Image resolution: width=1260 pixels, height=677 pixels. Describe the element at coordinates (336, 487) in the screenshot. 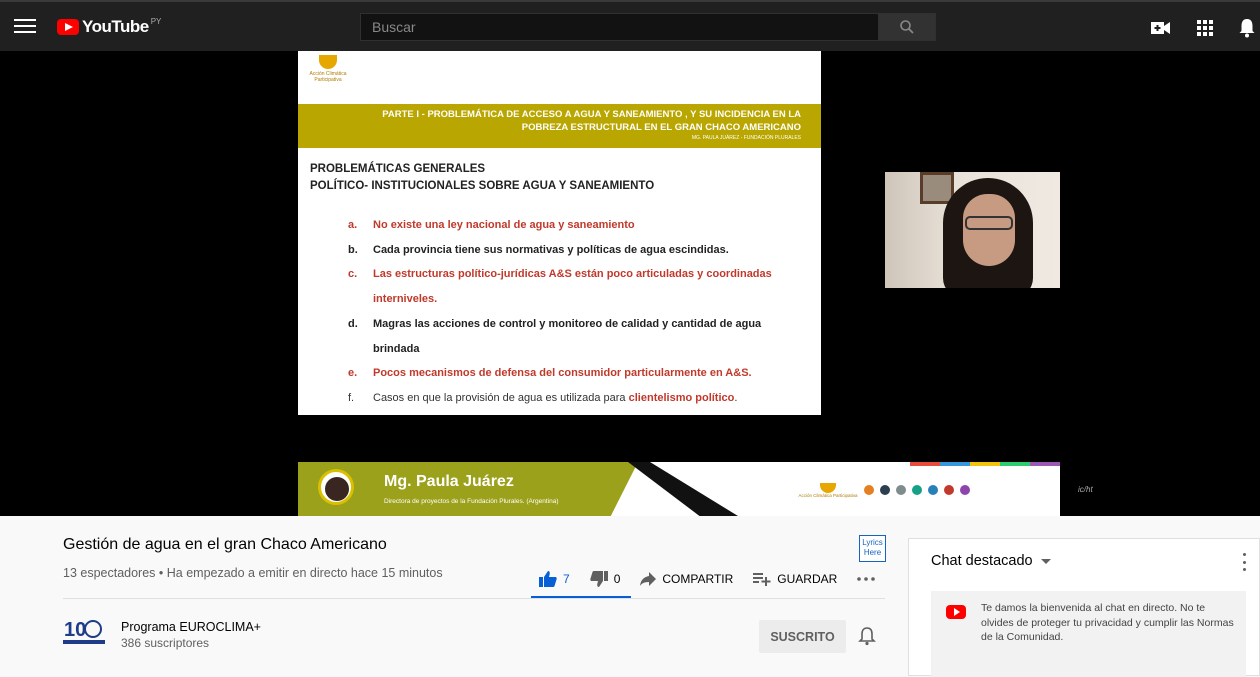

I see `speaker-avatar` at that location.